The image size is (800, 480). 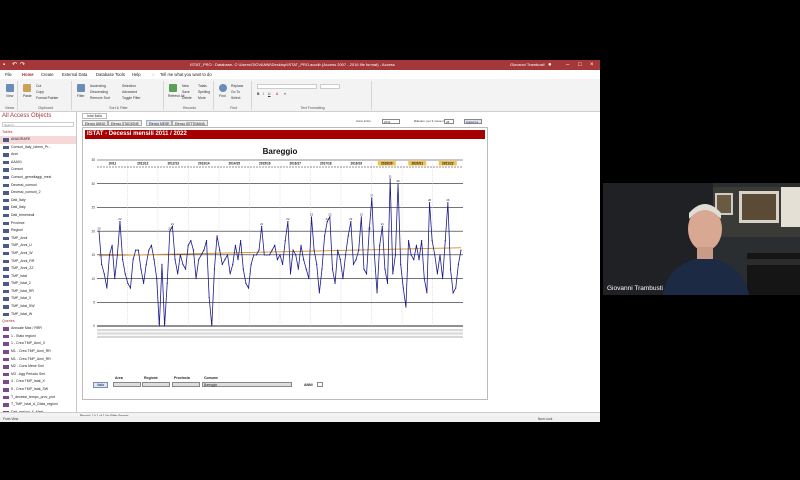 I want to click on find-icon, so click(x=223, y=88).